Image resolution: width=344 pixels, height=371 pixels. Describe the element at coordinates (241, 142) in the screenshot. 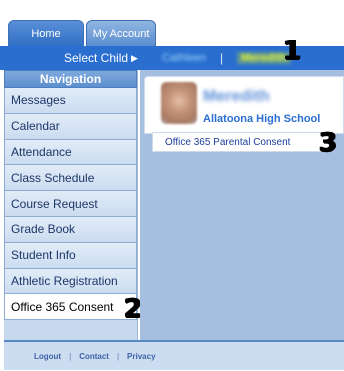

I see `office-365-parental-consent-link: Office 365 Parental Consent` at that location.